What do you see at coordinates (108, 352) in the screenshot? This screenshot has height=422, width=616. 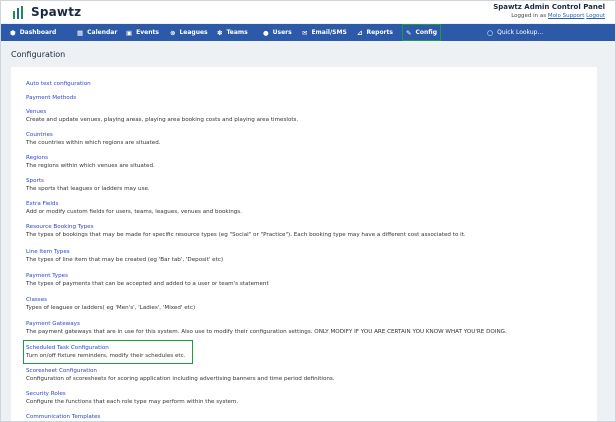 I see `highlight-box` at bounding box center [108, 352].